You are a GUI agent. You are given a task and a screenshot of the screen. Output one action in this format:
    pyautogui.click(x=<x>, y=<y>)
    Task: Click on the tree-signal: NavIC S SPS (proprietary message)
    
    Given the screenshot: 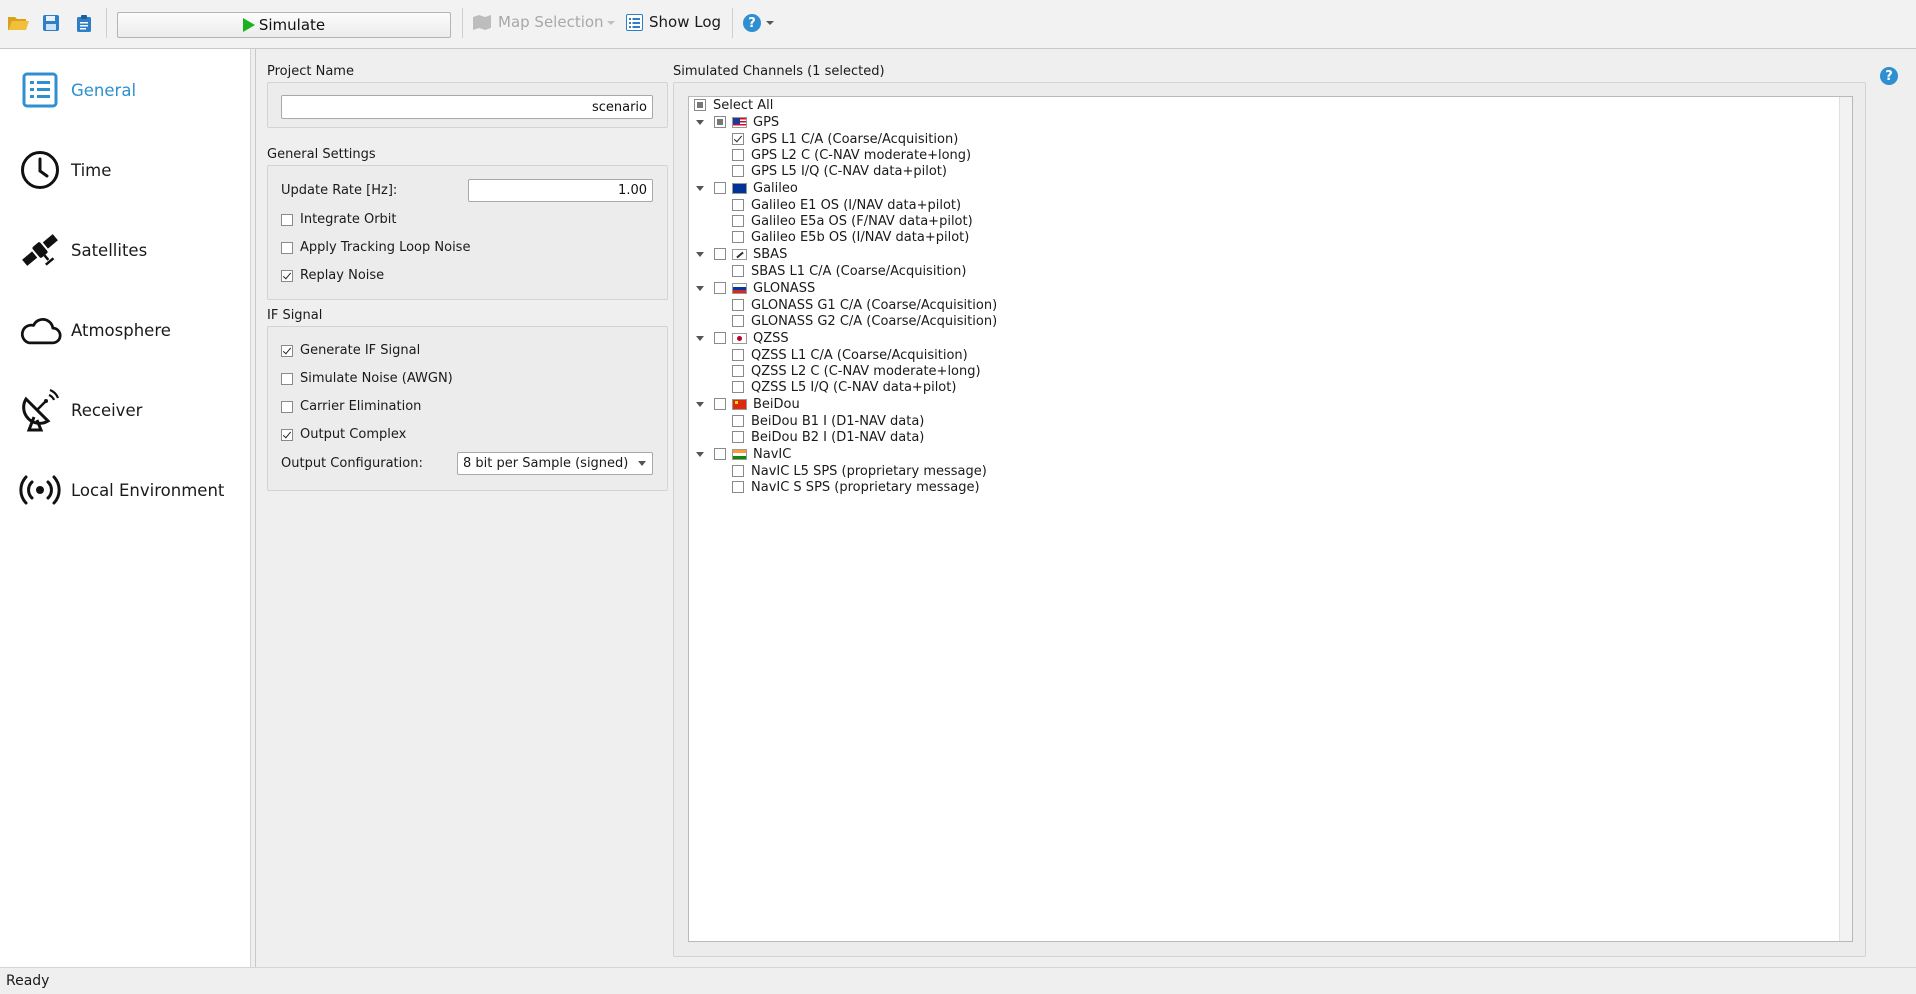 What is the action you would take?
    pyautogui.click(x=856, y=487)
    